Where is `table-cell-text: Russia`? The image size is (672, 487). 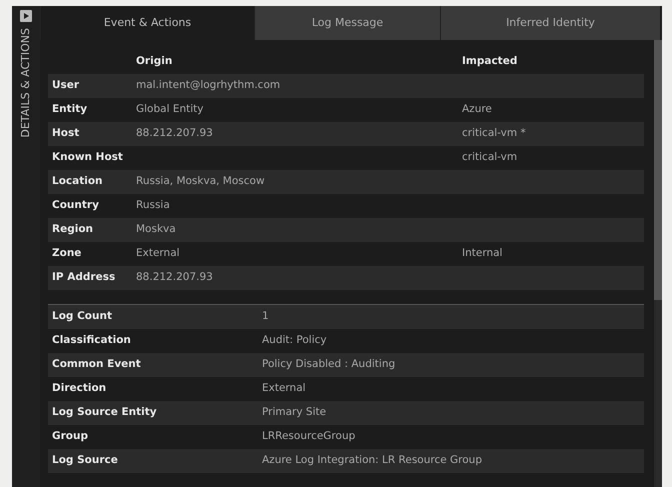 table-cell-text: Russia is located at coordinates (153, 206).